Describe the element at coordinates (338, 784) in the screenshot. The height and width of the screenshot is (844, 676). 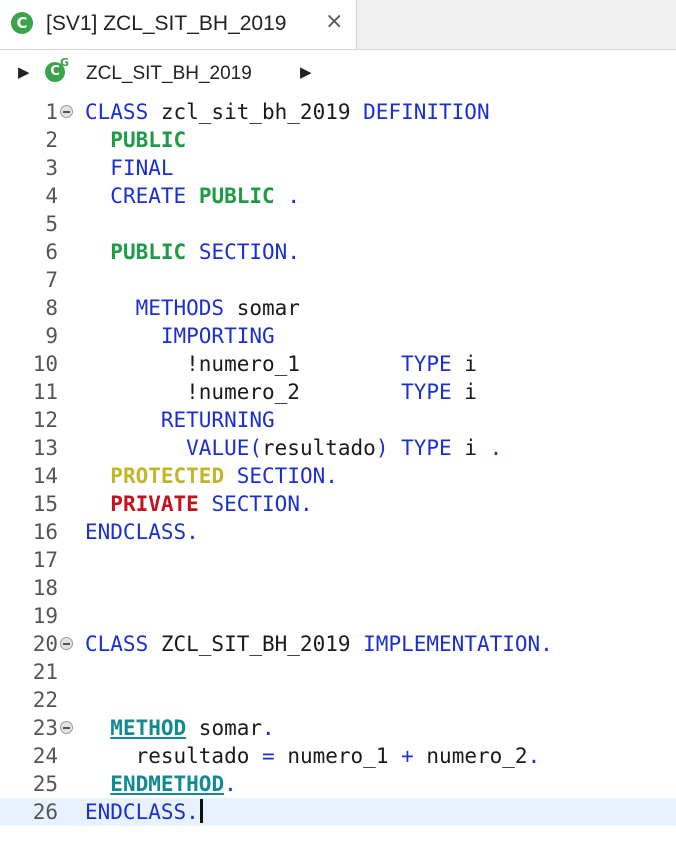
I see `code-line: 25 ENDMETHOD.` at that location.